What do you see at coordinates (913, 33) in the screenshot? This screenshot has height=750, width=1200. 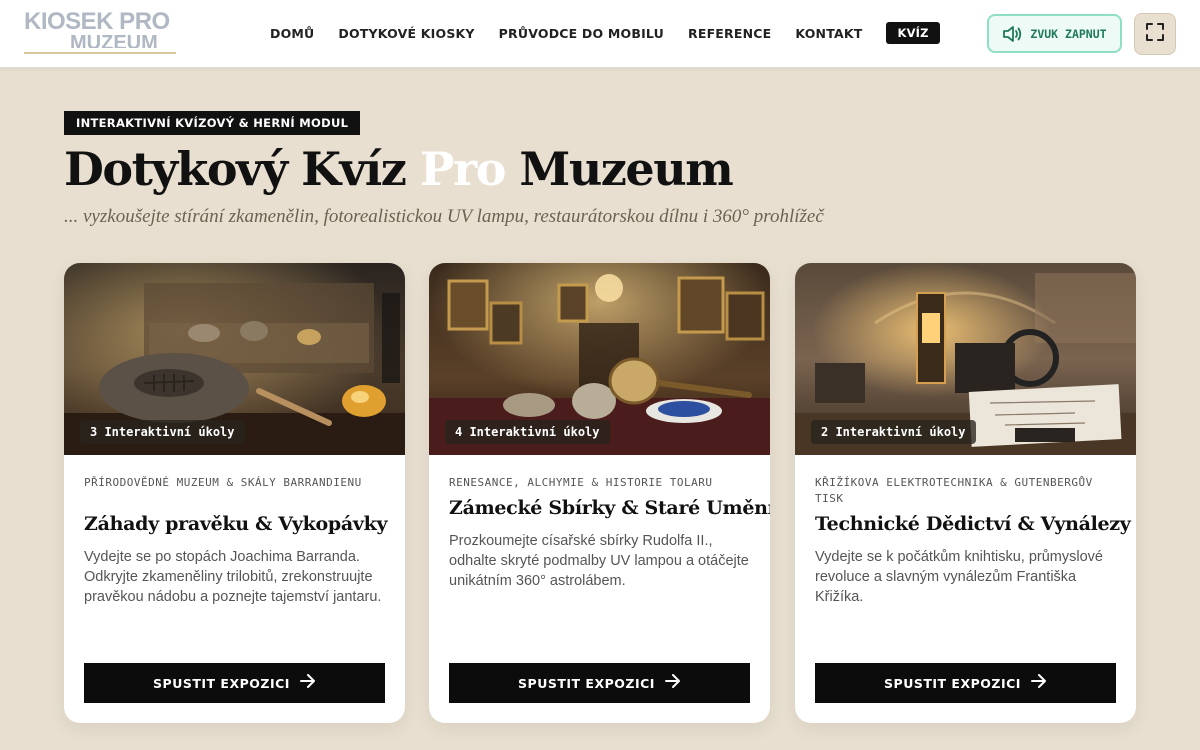 I see `nav-item-quiz: KVÍZ` at bounding box center [913, 33].